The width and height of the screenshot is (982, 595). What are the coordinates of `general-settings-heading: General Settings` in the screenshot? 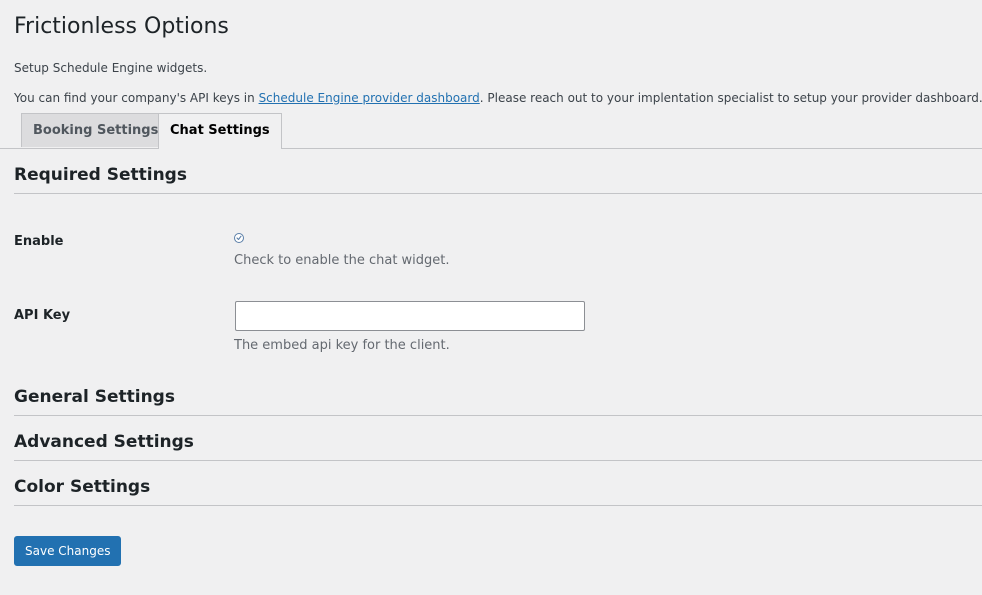 It's located at (94, 397).